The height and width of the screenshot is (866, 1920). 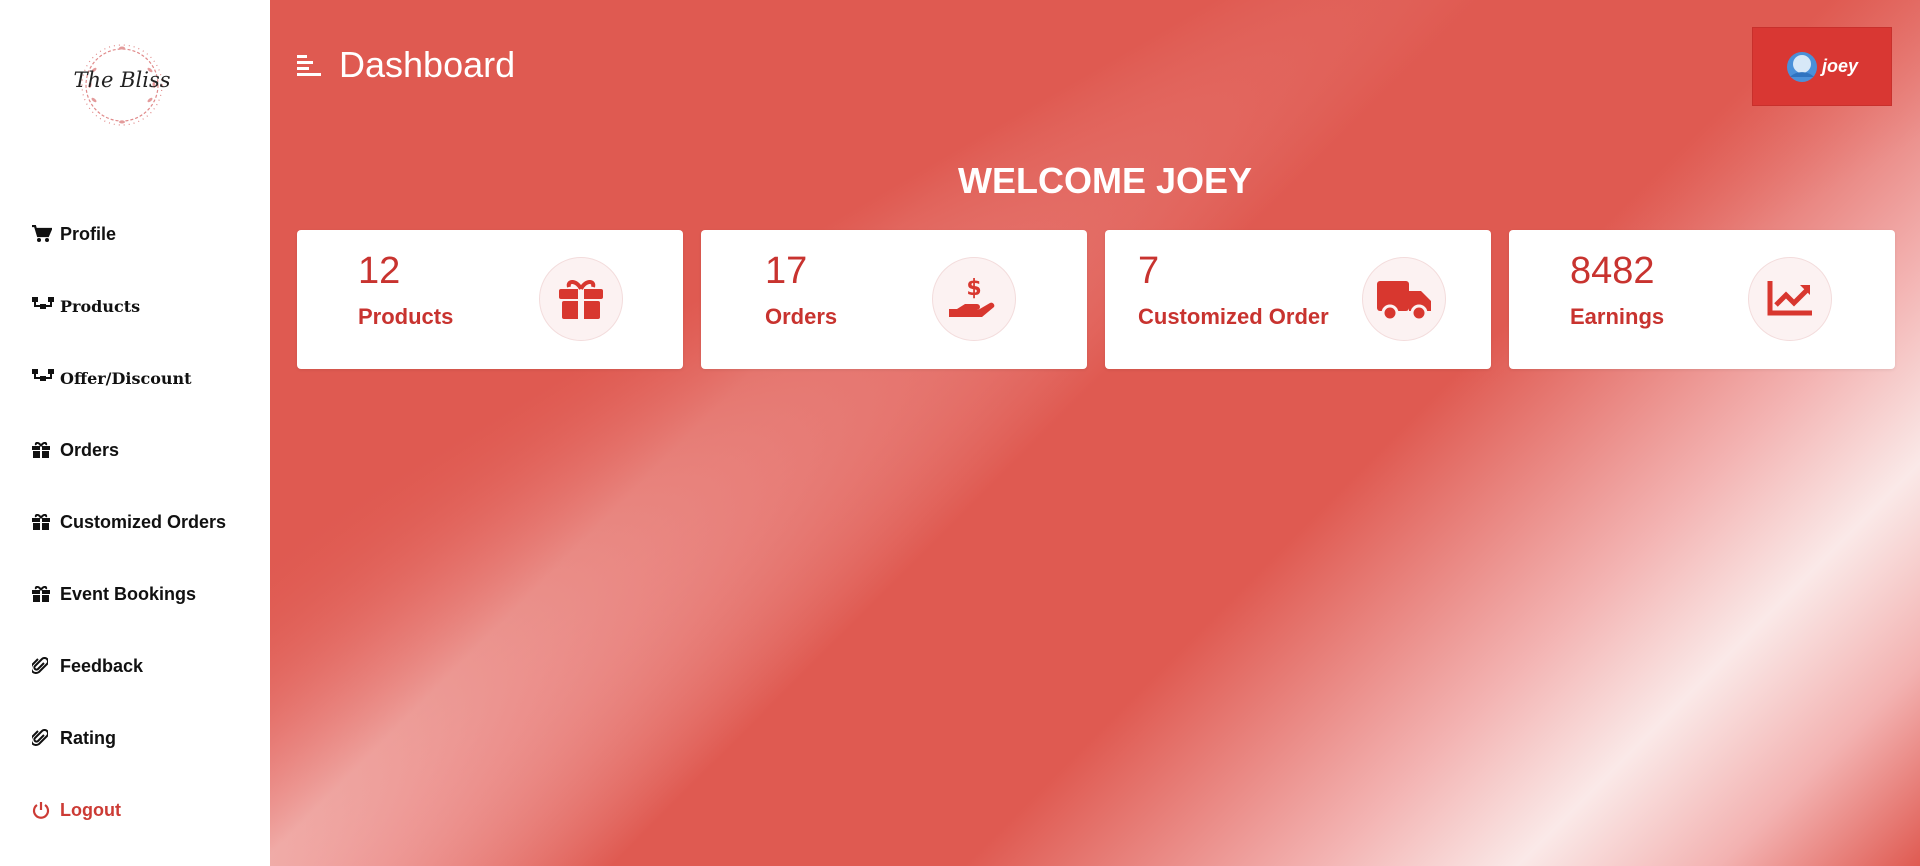 I want to click on sidebar-item-label: Logout, so click(x=90, y=809).